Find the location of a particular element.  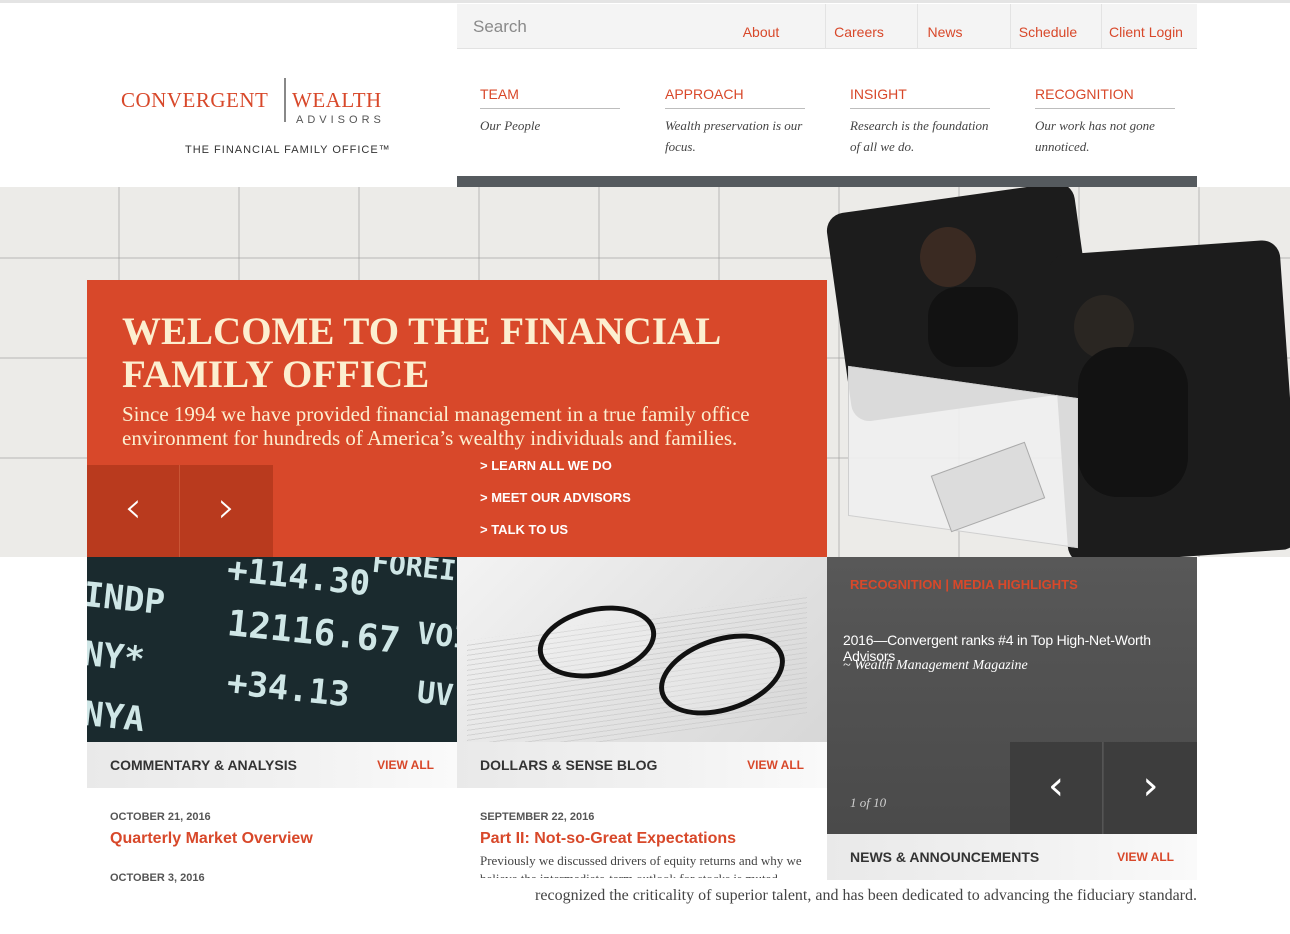

nav-description: Wealth preservation is our focus. is located at coordinates (734, 136).